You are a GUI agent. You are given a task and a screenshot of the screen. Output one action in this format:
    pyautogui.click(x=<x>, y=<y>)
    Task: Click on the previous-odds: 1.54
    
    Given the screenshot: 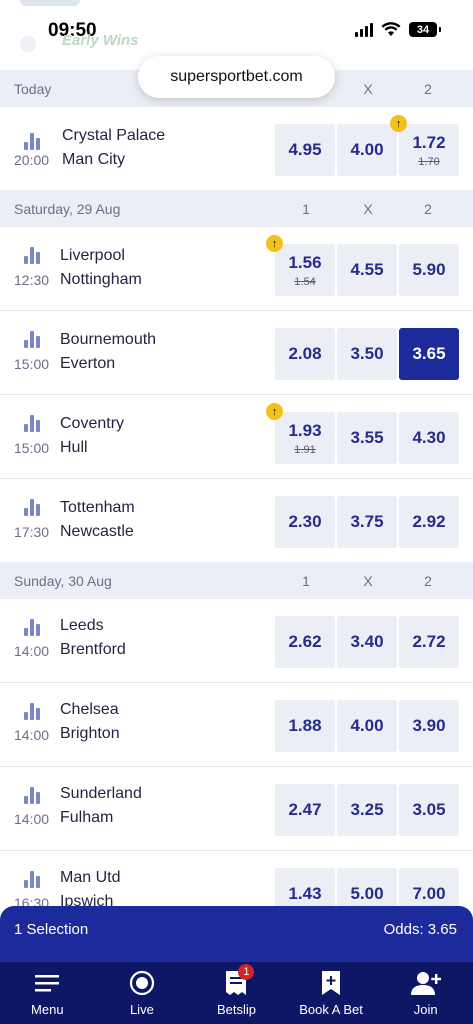 What is the action you would take?
    pyautogui.click(x=305, y=281)
    